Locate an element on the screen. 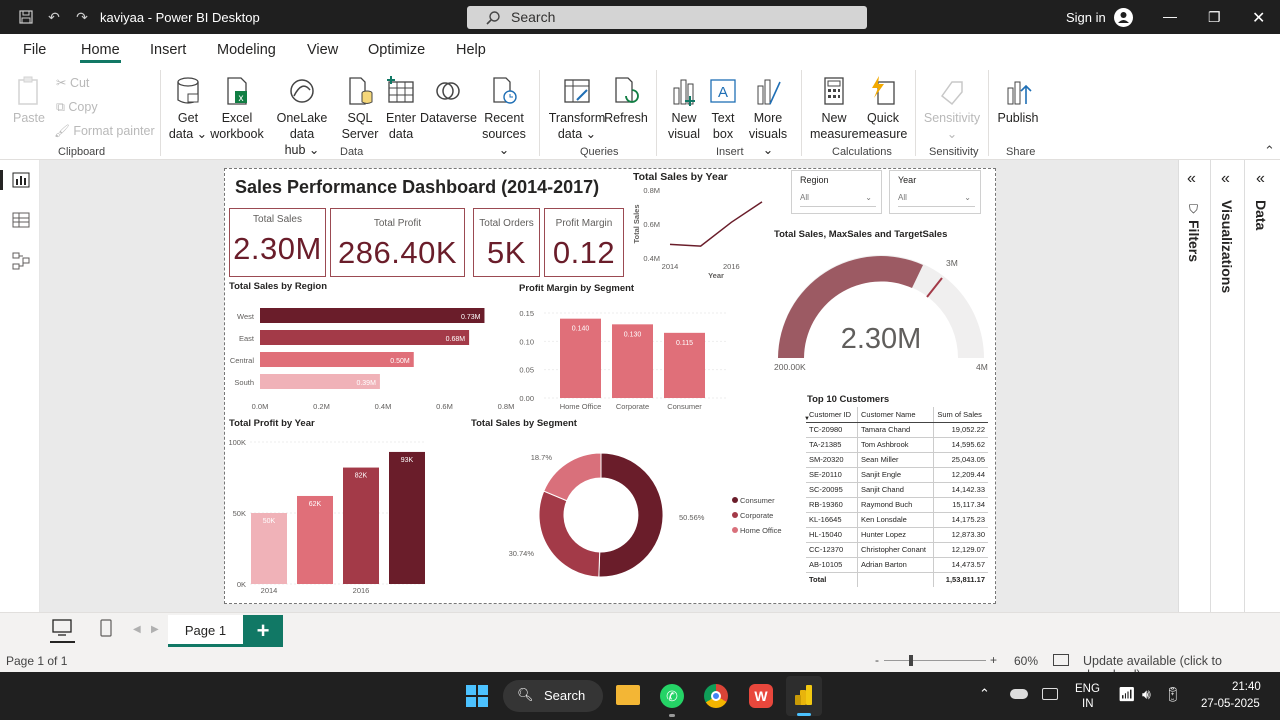  onedrive-icon is located at coordinates (1019, 694).